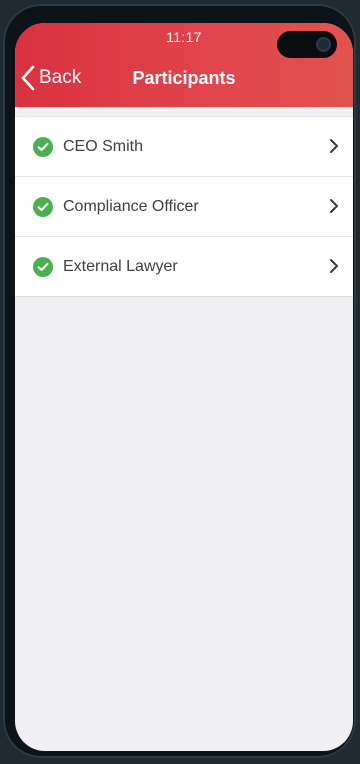 This screenshot has width=360, height=764. What do you see at coordinates (120, 266) in the screenshot?
I see `participant-name: External Lawyer` at bounding box center [120, 266].